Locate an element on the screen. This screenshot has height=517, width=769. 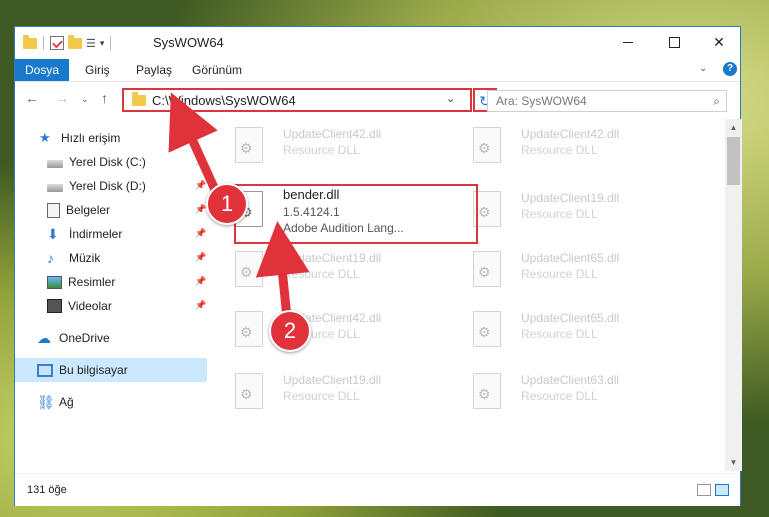
step-badge-1: 1 is located at coordinates (227, 204).